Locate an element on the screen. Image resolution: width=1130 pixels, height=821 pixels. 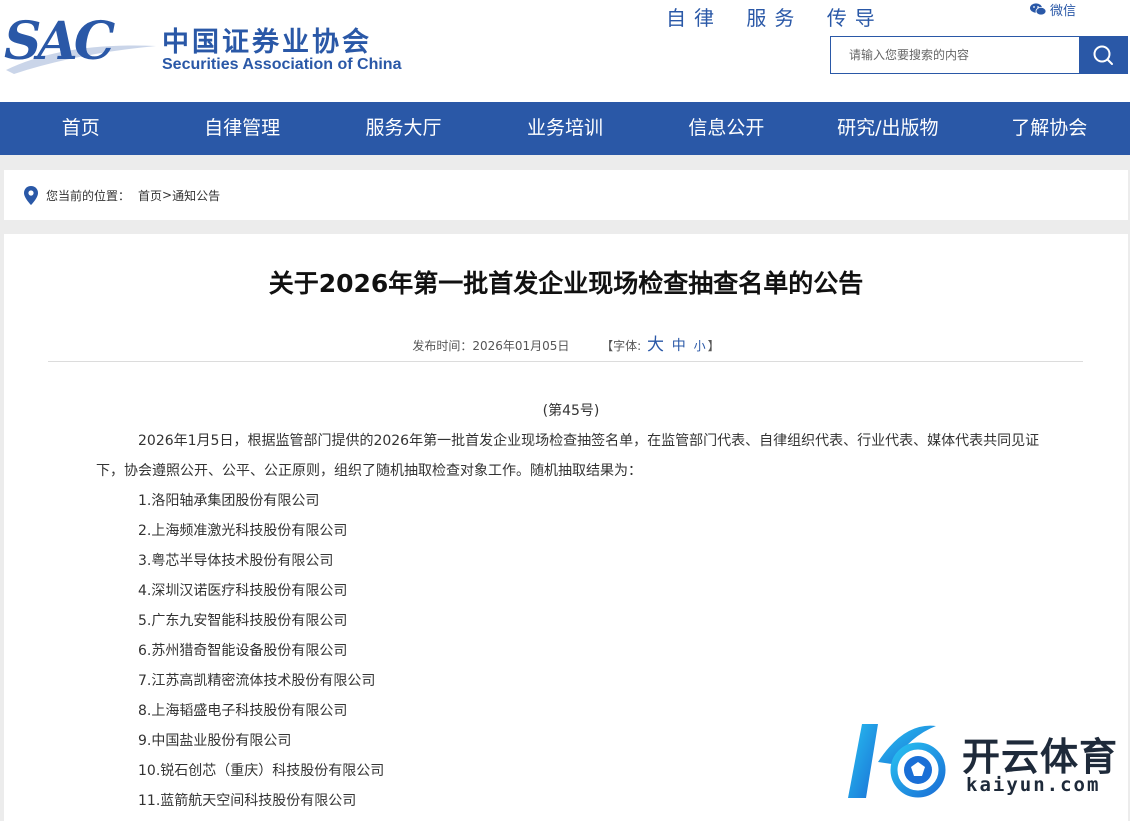
breadcrumb-current: 通知公告 is located at coordinates (196, 195).